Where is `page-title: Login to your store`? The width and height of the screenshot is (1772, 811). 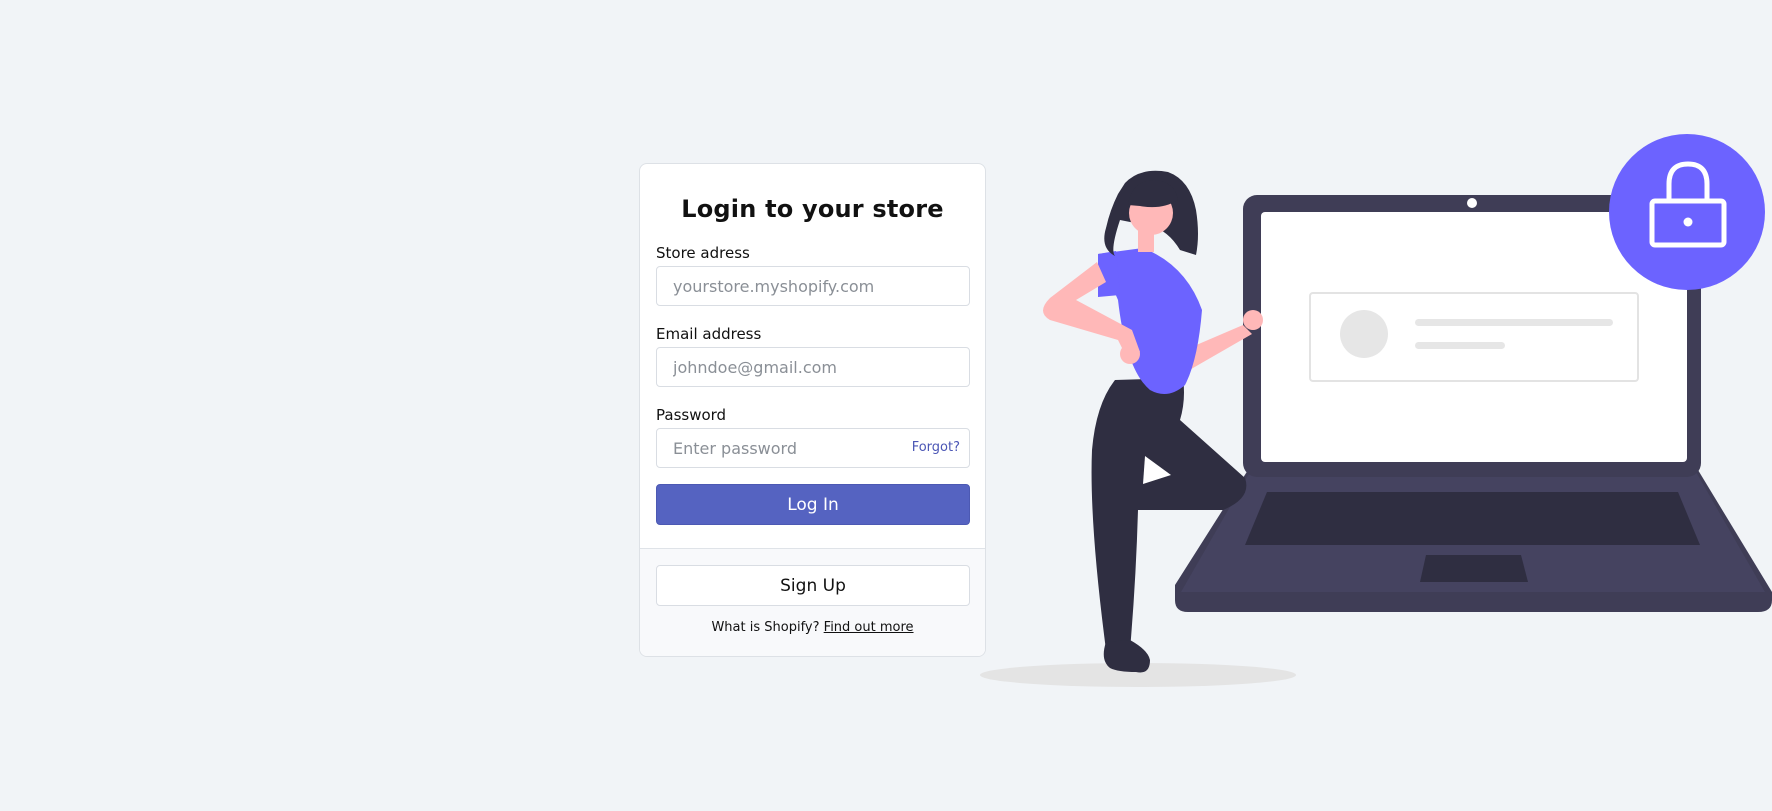
page-title: Login to your store is located at coordinates (812, 209).